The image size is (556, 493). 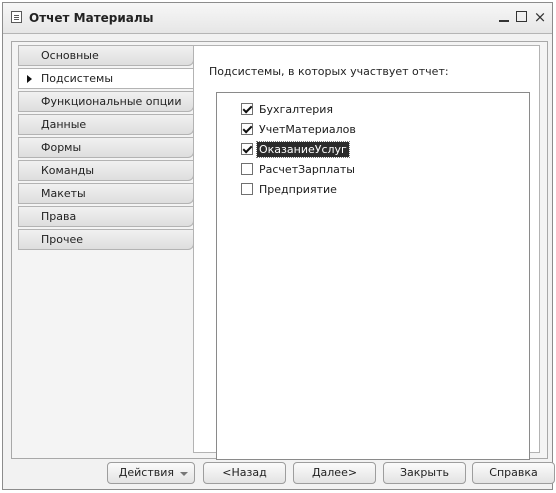 I want to click on close-button: Закрыть, so click(x=424, y=473).